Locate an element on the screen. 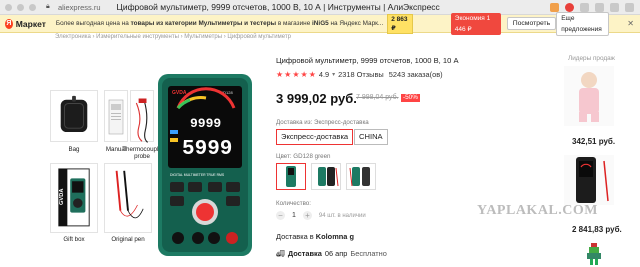  address-bar: aliexpress.ru is located at coordinates (79, 7).